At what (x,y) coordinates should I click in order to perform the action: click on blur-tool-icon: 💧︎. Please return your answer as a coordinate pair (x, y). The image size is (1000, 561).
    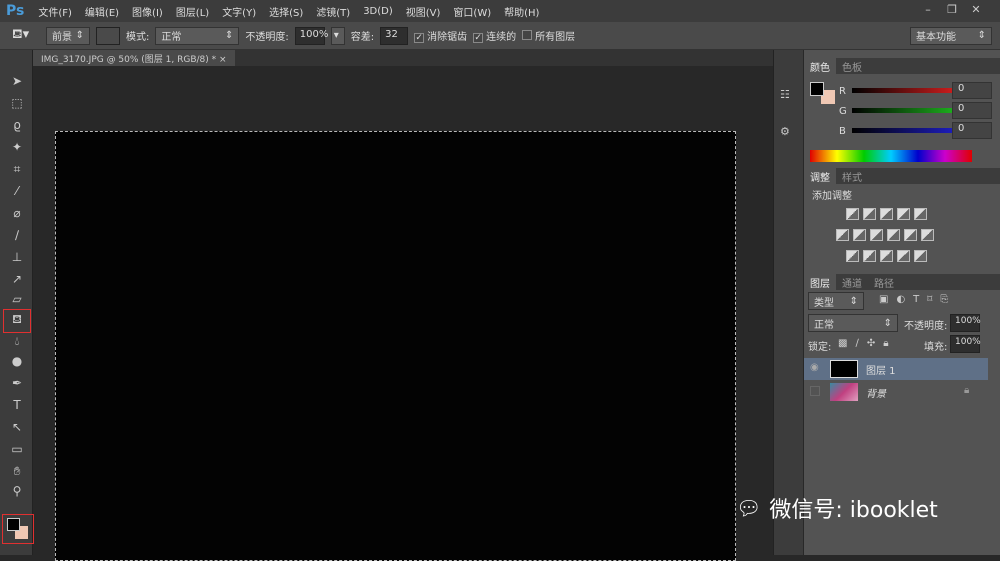
    Looking at the image, I should click on (17, 341).